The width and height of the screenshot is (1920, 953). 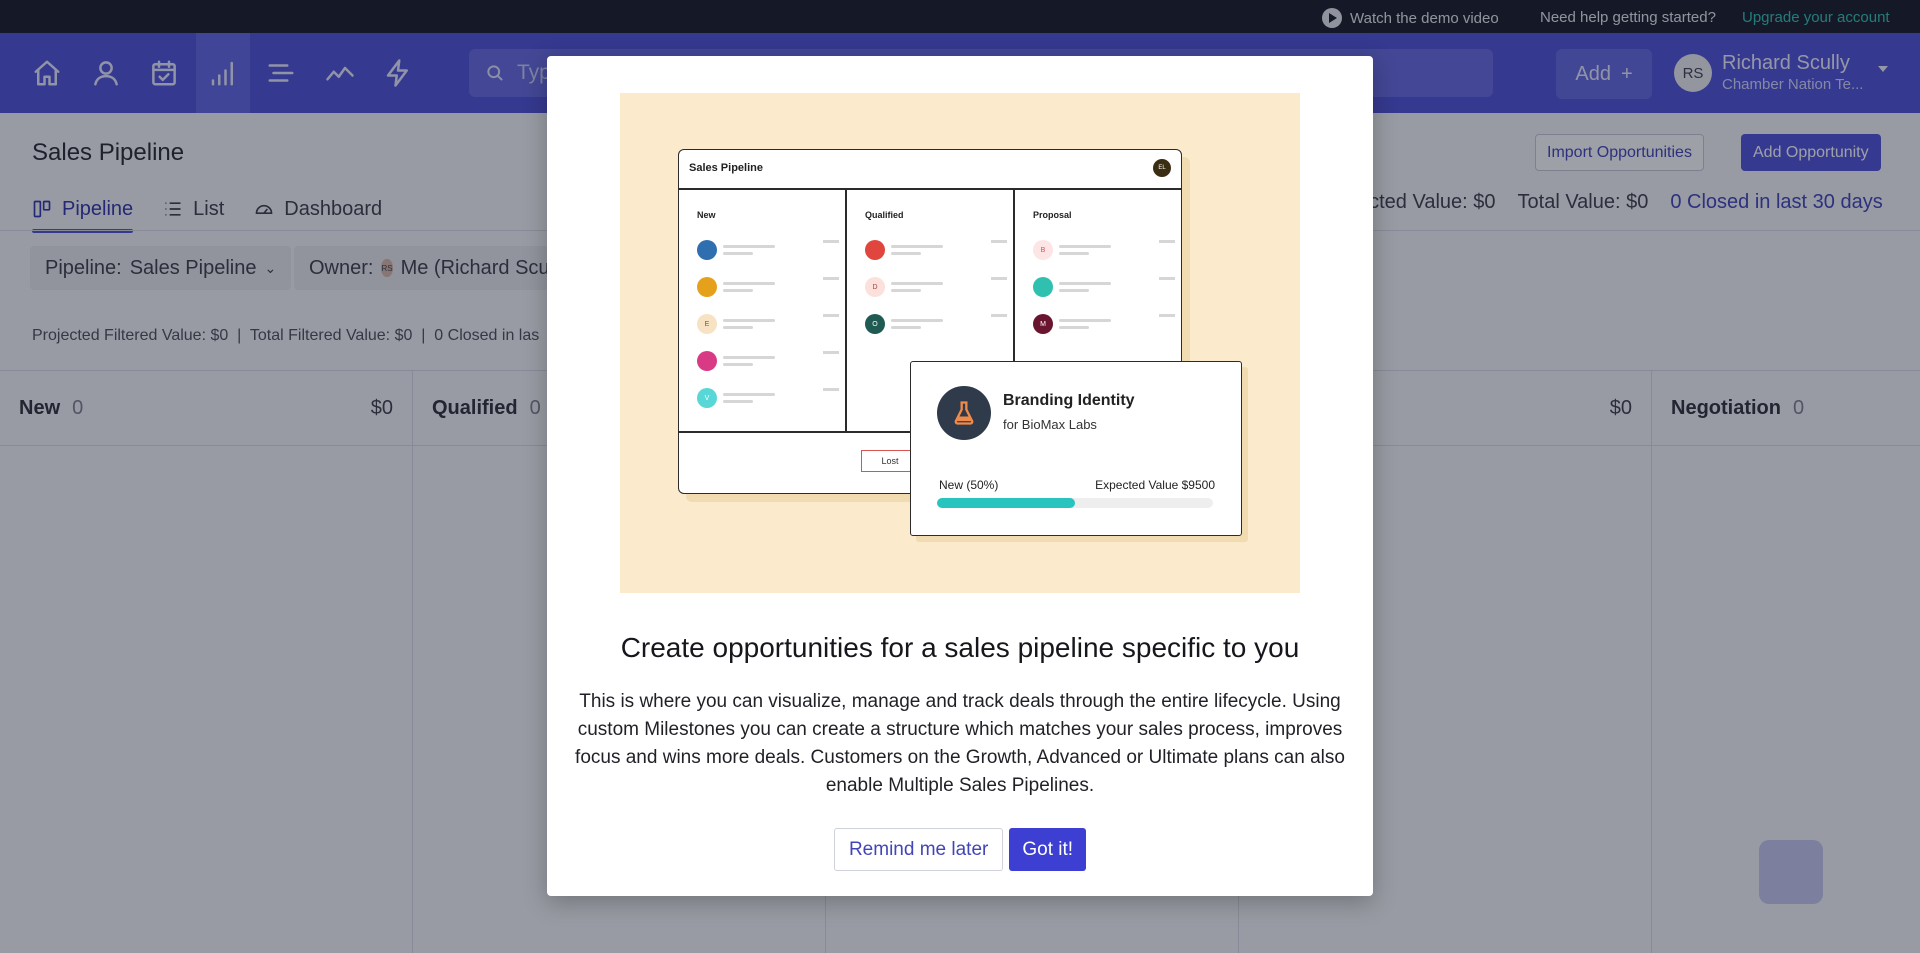 What do you see at coordinates (768, 398) in the screenshot?
I see `illustration-item: V` at bounding box center [768, 398].